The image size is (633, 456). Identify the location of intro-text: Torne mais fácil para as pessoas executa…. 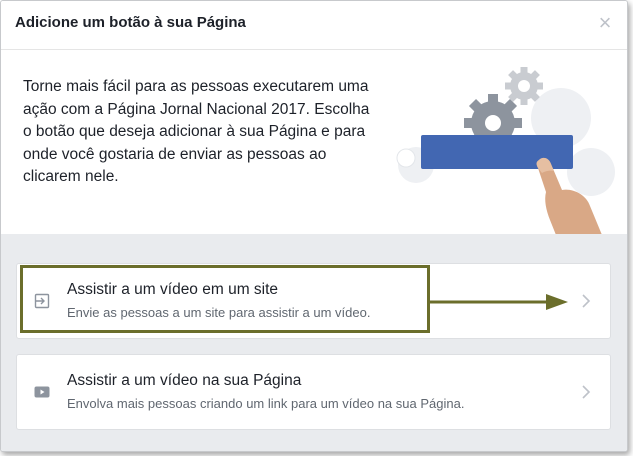
(196, 131).